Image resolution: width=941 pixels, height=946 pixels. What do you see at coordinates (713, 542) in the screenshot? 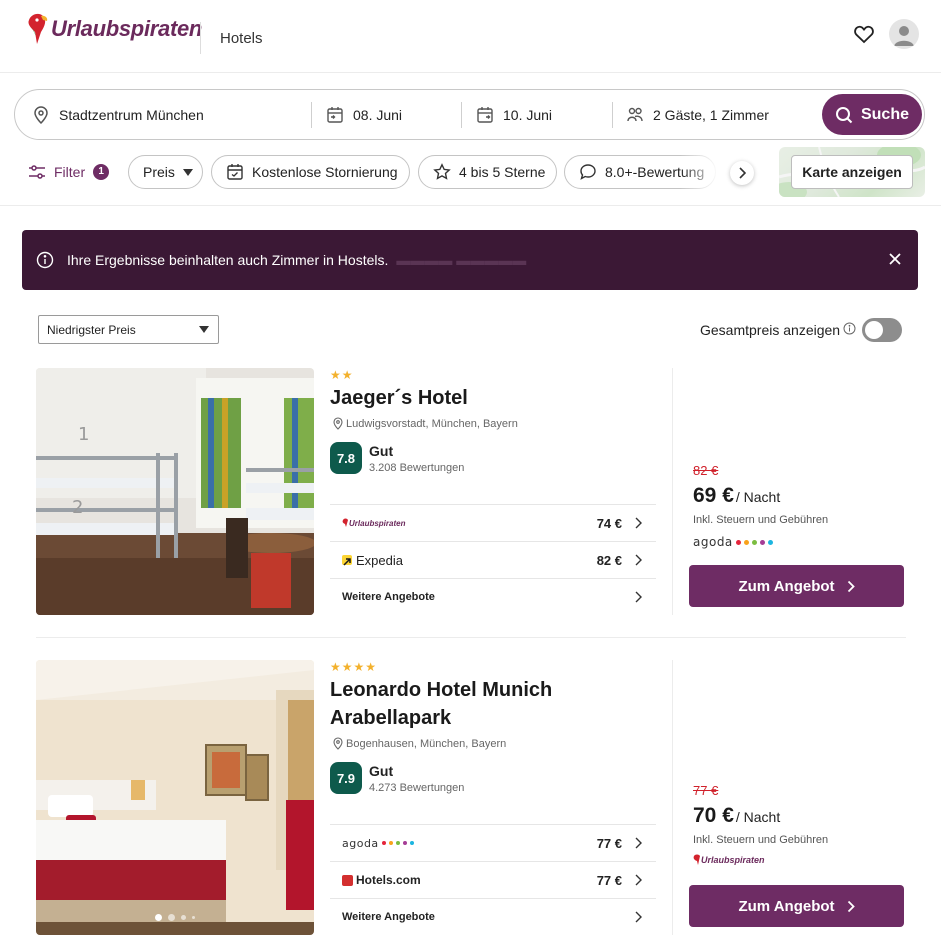
I see `agoda-logo: agoda` at bounding box center [713, 542].